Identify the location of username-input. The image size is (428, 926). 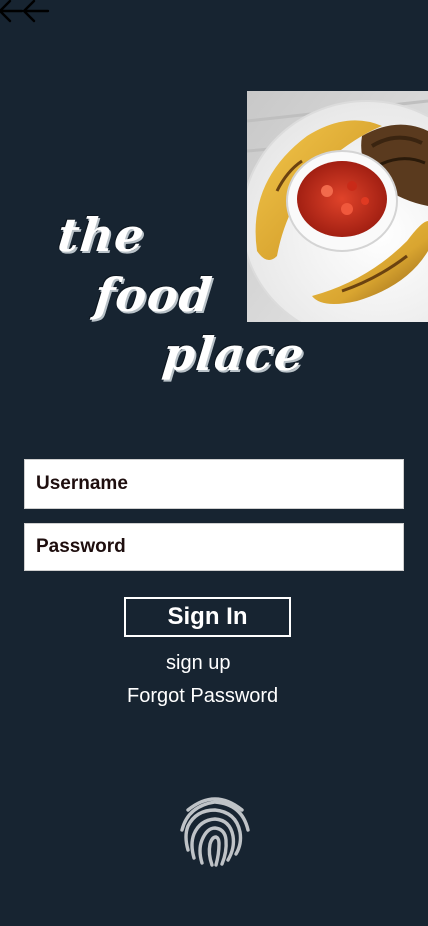
(214, 484).